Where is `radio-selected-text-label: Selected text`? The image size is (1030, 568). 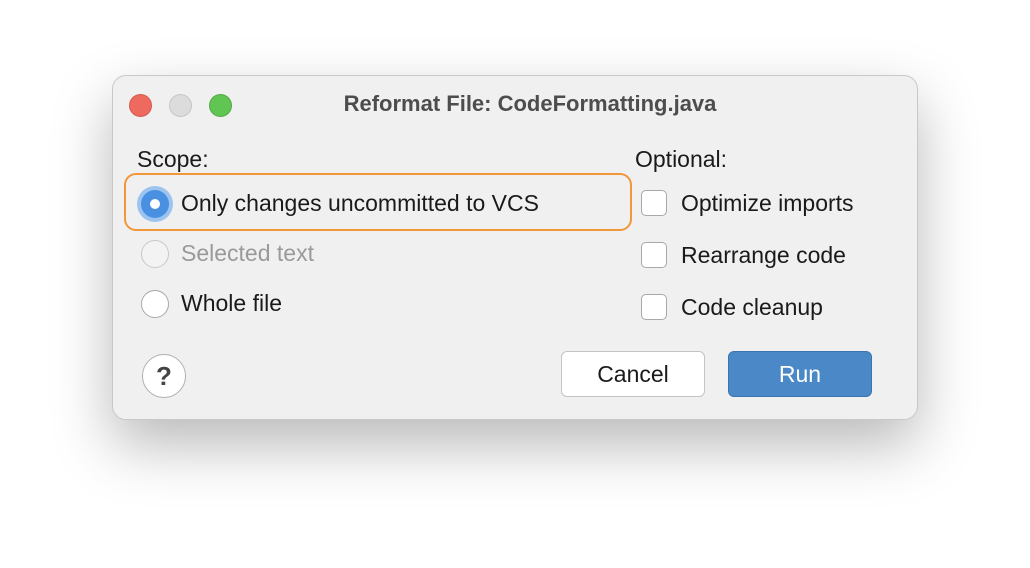
radio-selected-text-label: Selected text is located at coordinates (247, 253).